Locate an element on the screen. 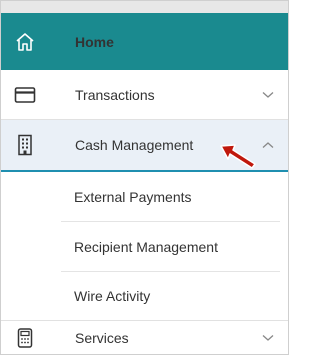 Image resolution: width=320 pixels, height=355 pixels. submenu-item-label: Wire Activity is located at coordinates (112, 296).